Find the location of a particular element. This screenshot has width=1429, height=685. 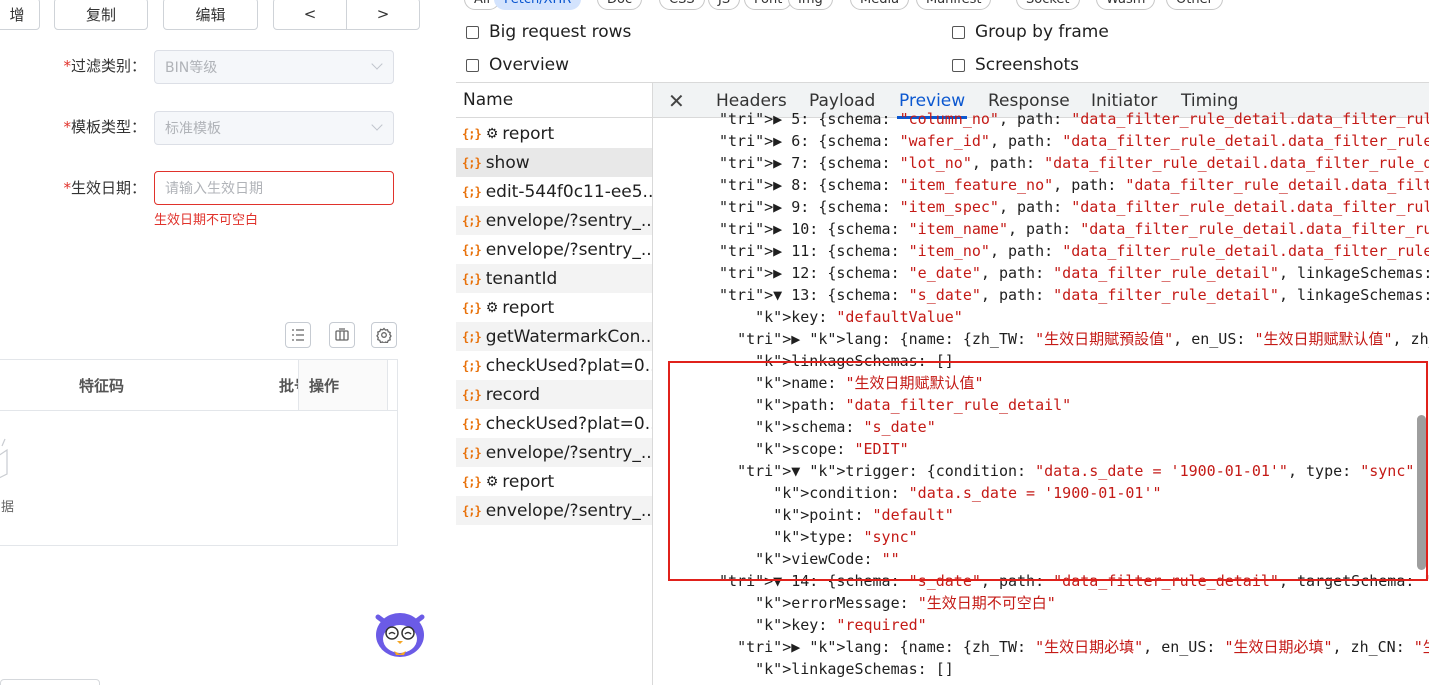

service-worker-gear-icon: ⚙ is located at coordinates (492, 481).